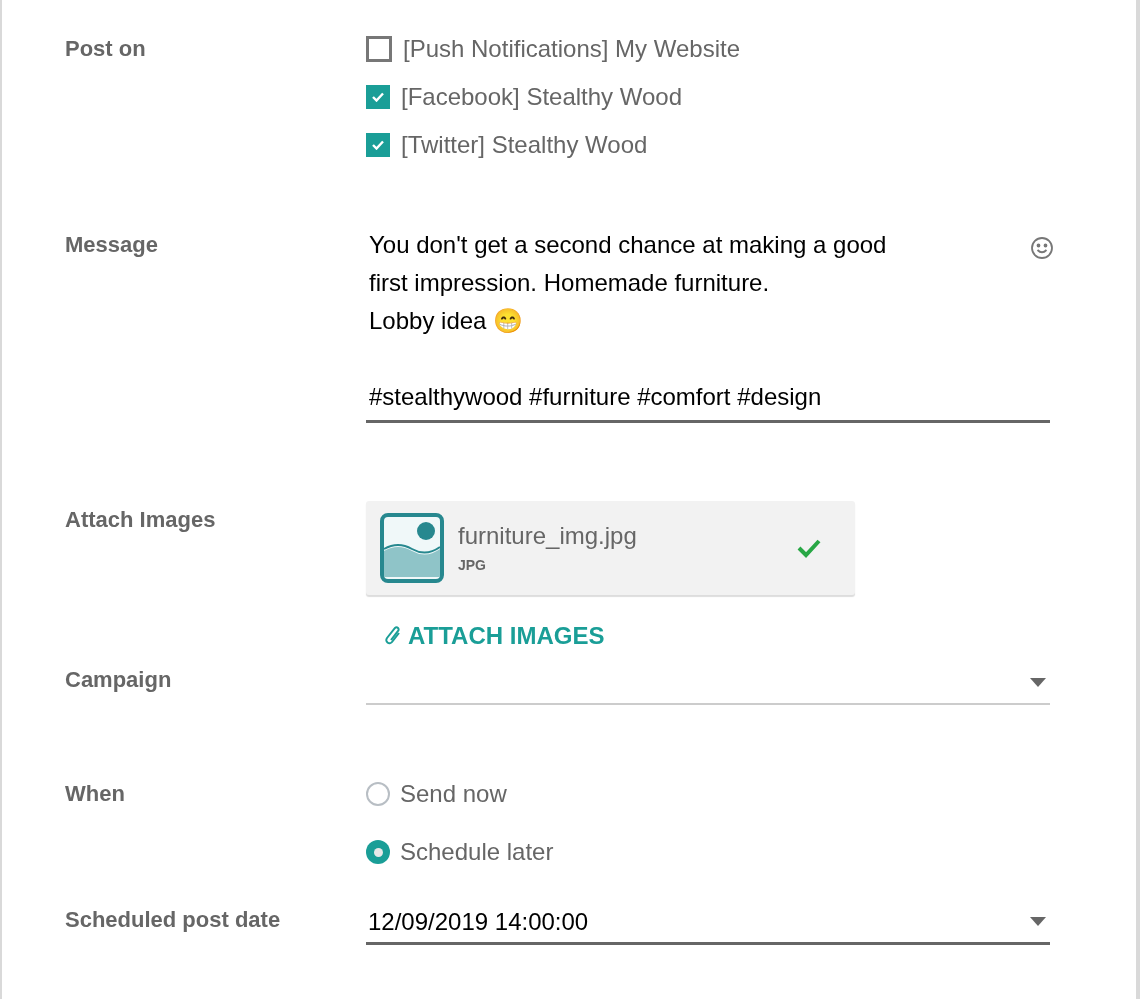 The width and height of the screenshot is (1140, 999). I want to click on image-file-icon, so click(412, 548).